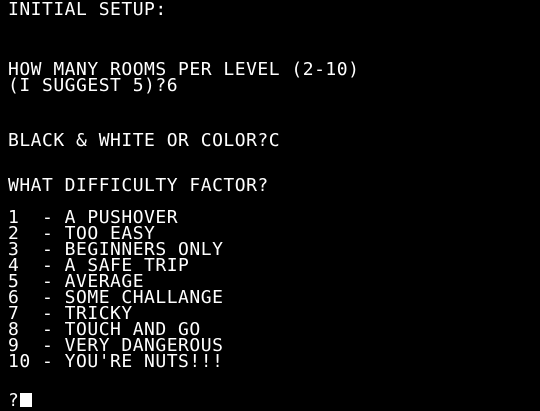 This screenshot has width=540, height=411. Describe the element at coordinates (93, 85) in the screenshot. I see `rooms-answer-line: (I SUGGEST 5)?6` at that location.